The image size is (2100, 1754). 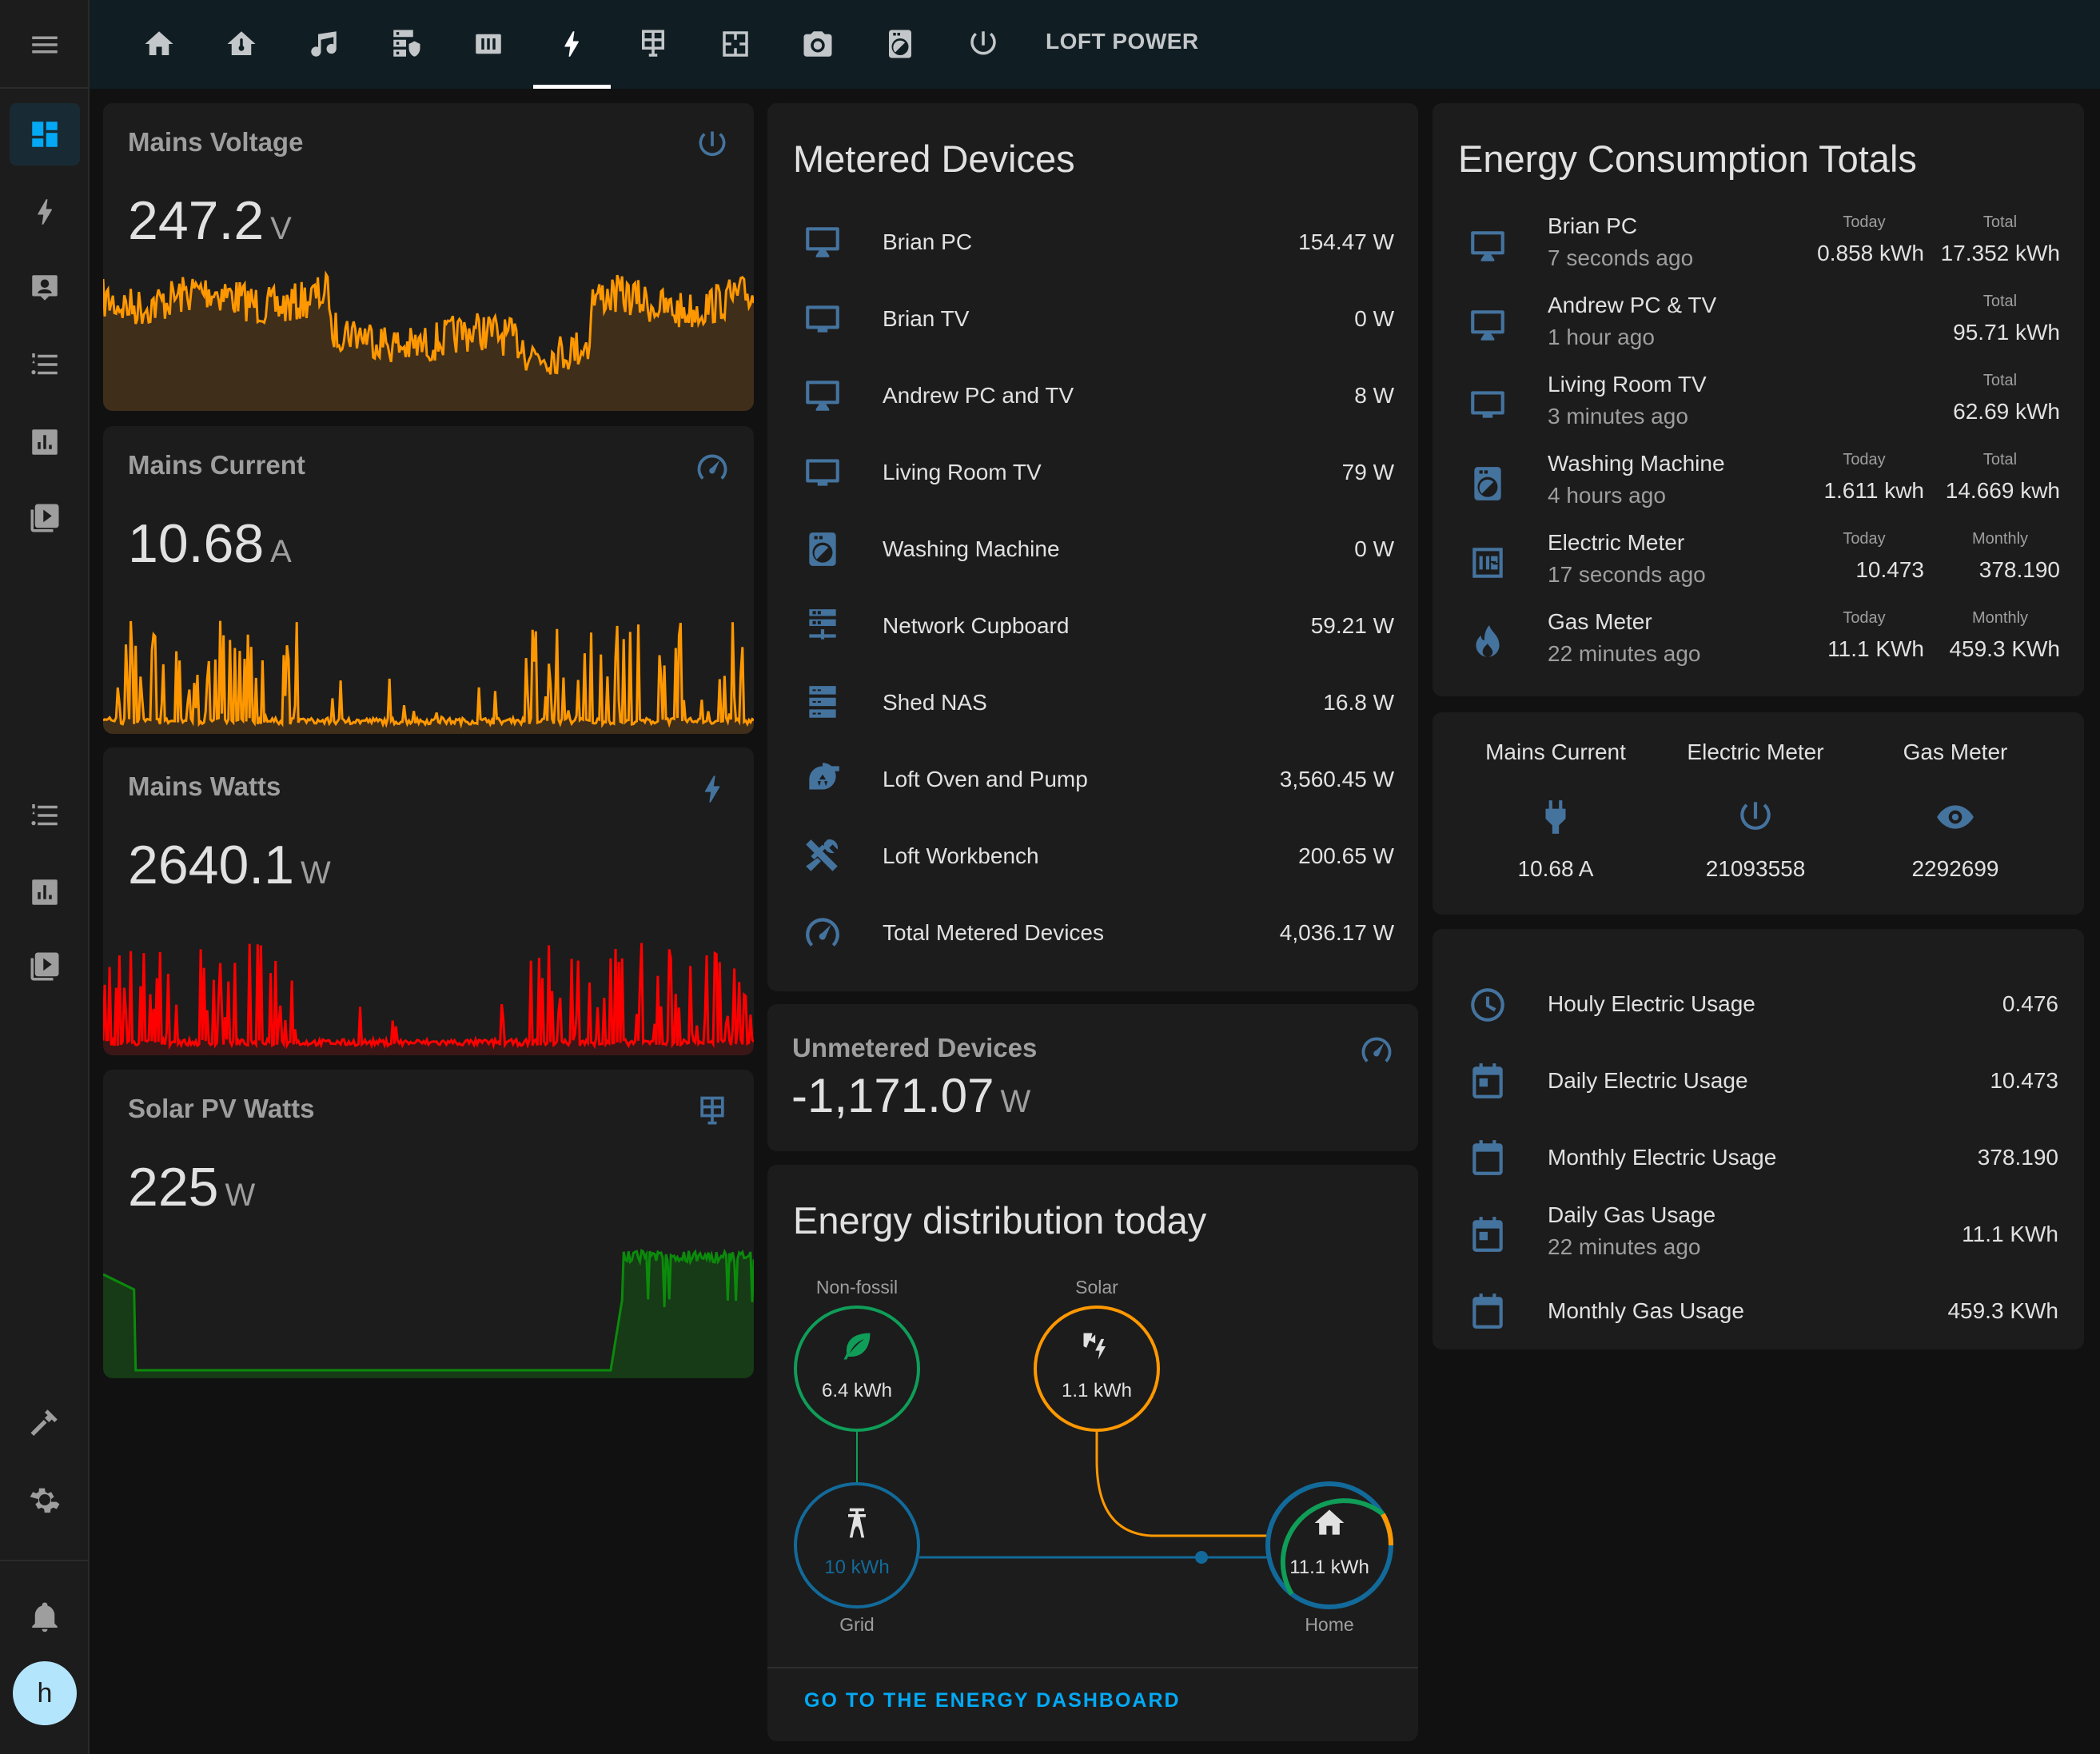 What do you see at coordinates (1329, 1625) in the screenshot?
I see `home-label: Home` at bounding box center [1329, 1625].